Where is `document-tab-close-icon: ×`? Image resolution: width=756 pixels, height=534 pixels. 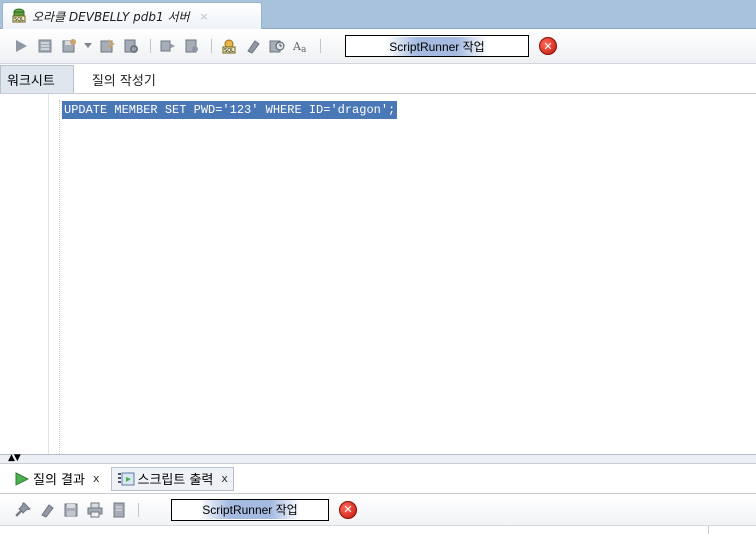
document-tab-close-icon: × is located at coordinates (204, 16).